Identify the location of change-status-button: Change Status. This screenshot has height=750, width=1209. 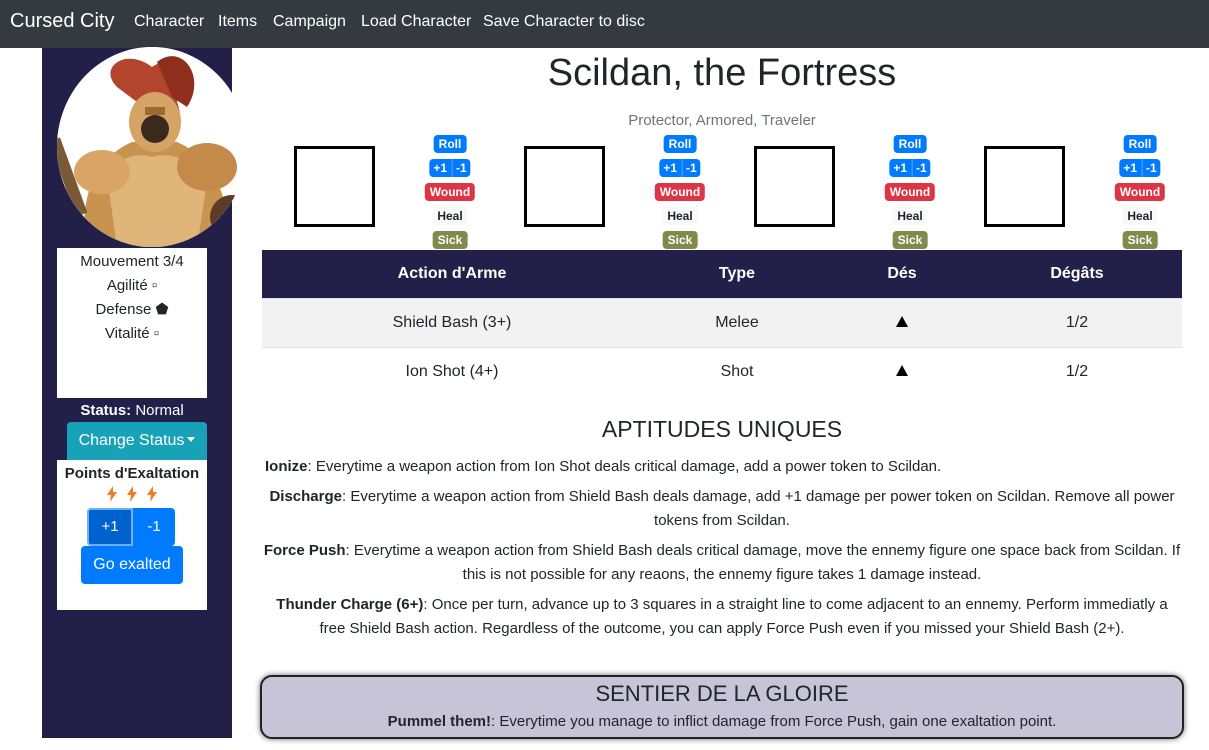
(137, 441).